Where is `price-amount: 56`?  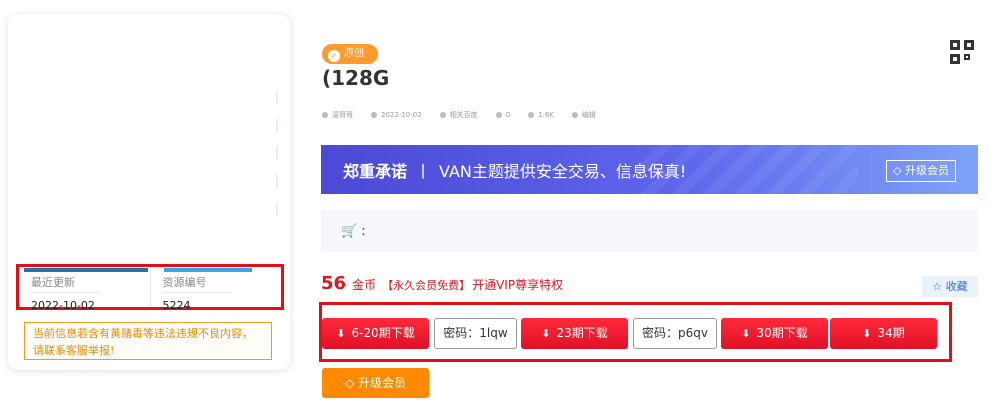 price-amount: 56 is located at coordinates (334, 283).